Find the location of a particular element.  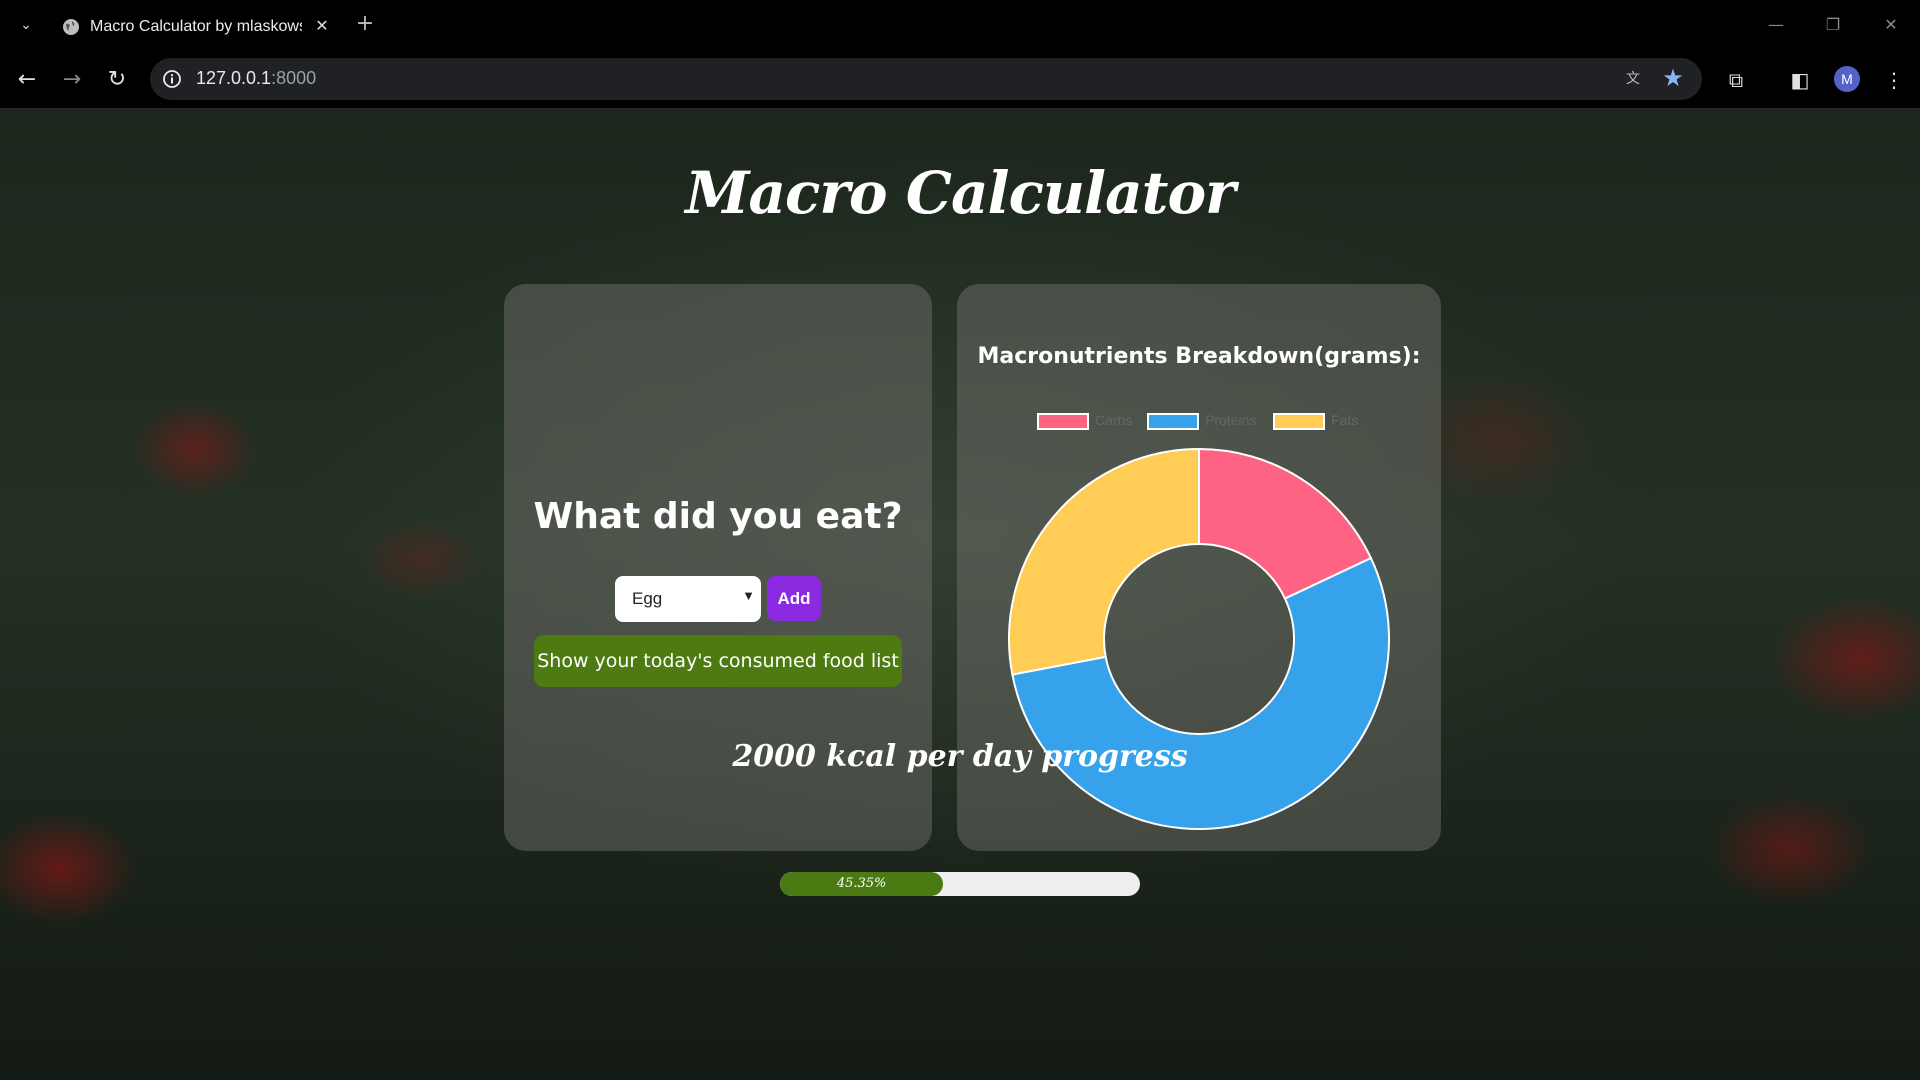

translate-icon: 文 is located at coordinates (1633, 79).